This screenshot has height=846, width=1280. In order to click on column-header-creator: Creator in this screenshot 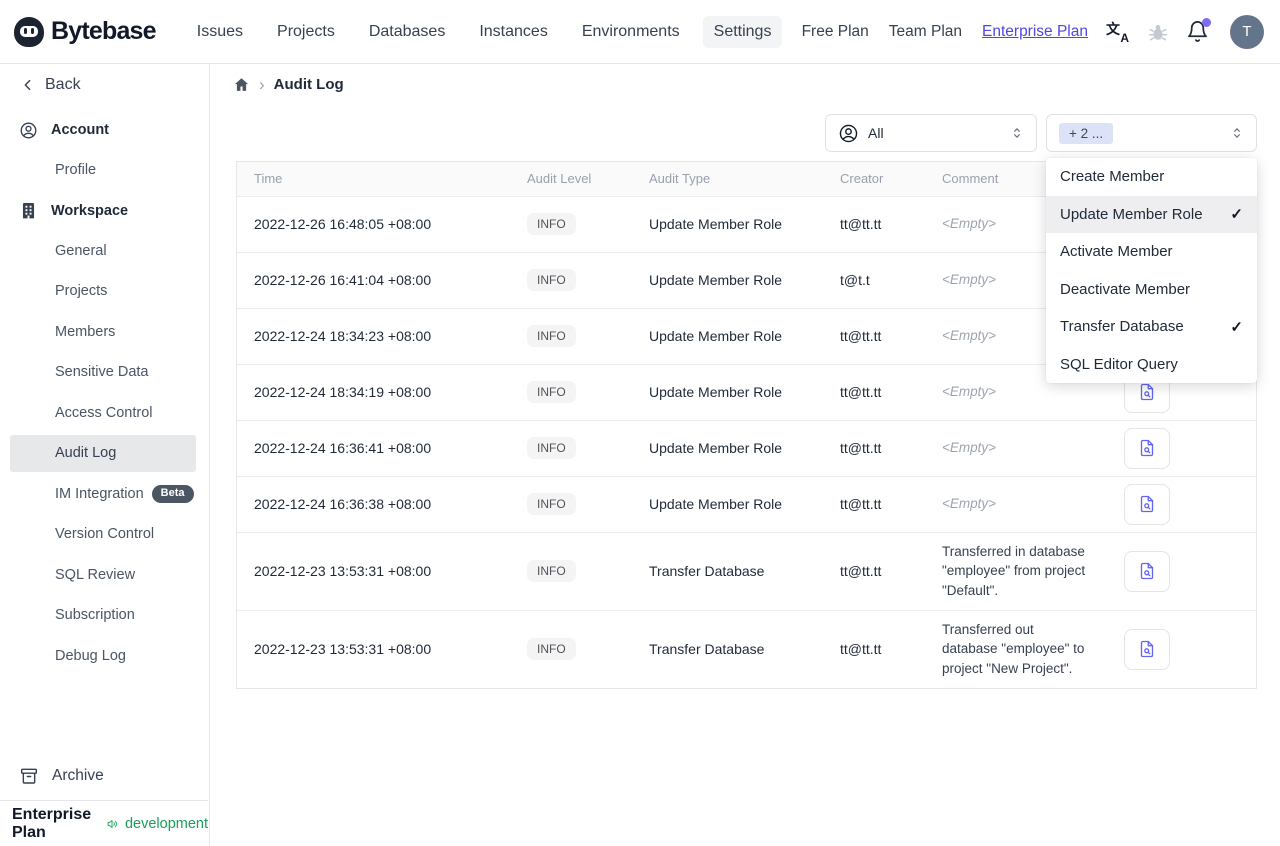, I will do `click(891, 179)`.